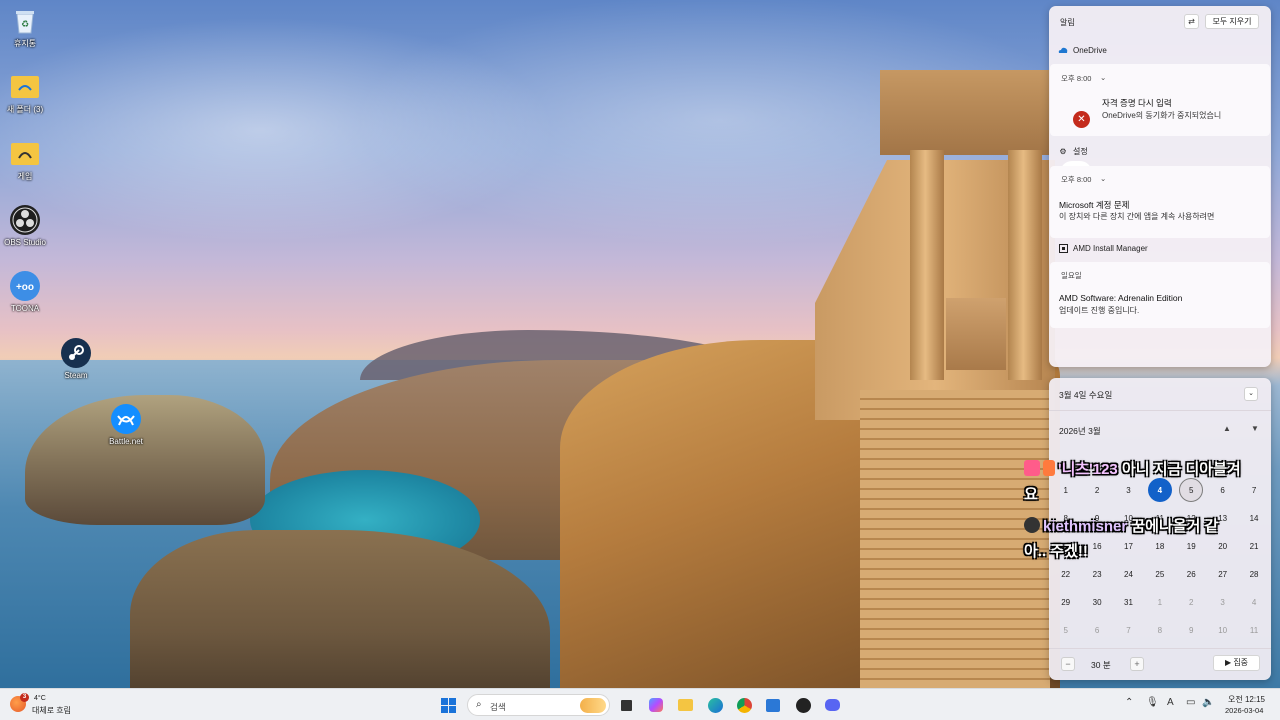  Describe the element at coordinates (1128, 574) in the screenshot. I see `calendar-day: 24` at that location.